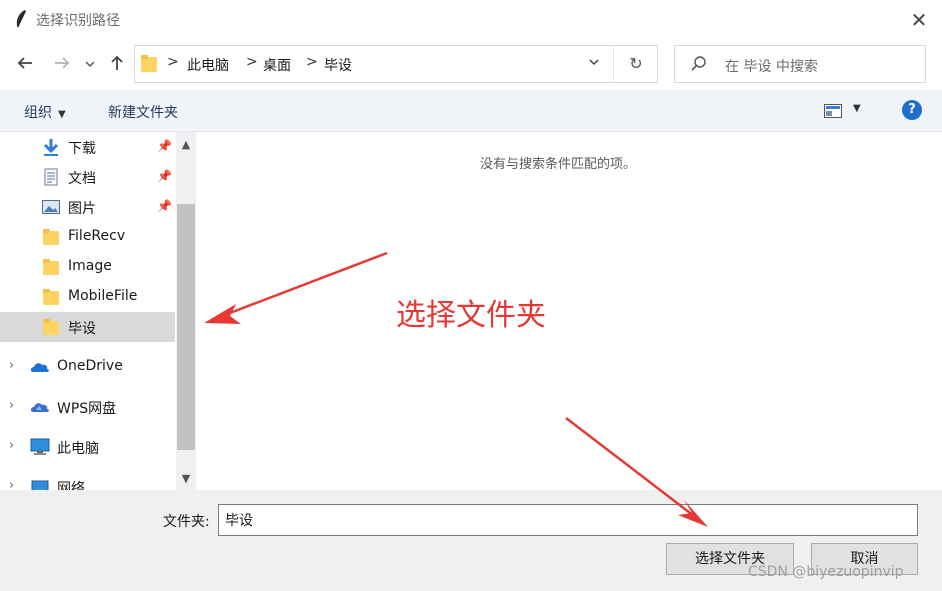 The height and width of the screenshot is (591, 942). I want to click on watermark: CSDN @biyezuopinvip, so click(826, 572).